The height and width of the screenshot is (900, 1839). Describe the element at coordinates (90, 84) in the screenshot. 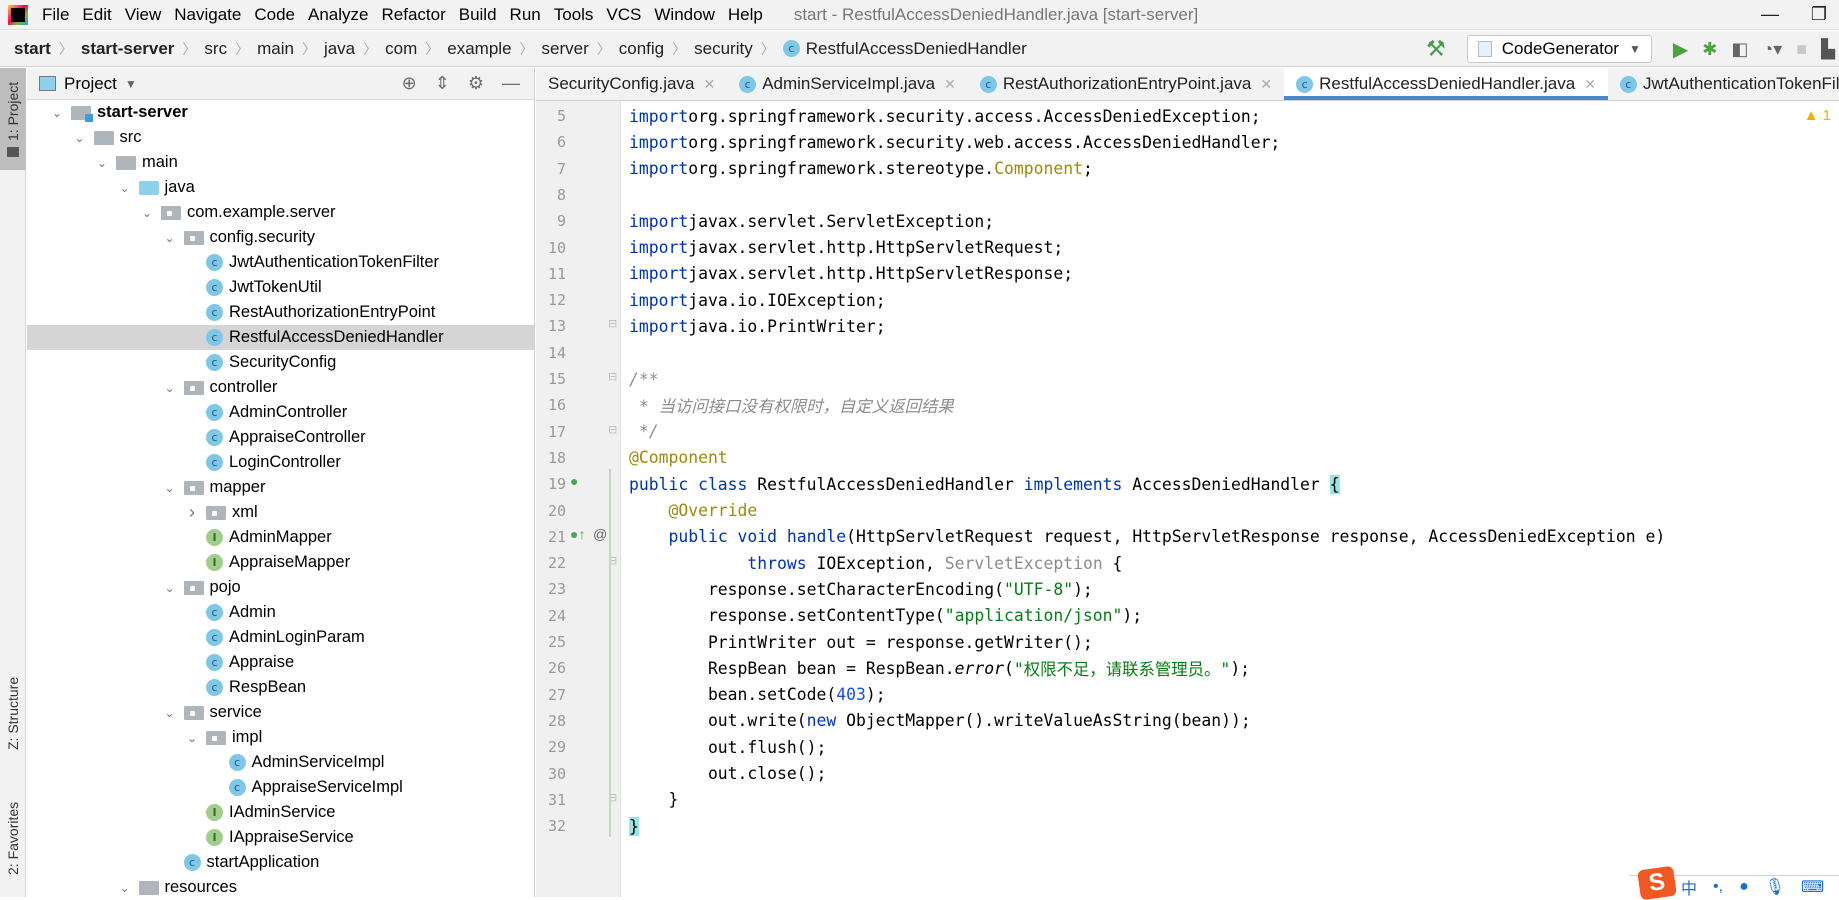

I see `project-view-select: Project` at that location.